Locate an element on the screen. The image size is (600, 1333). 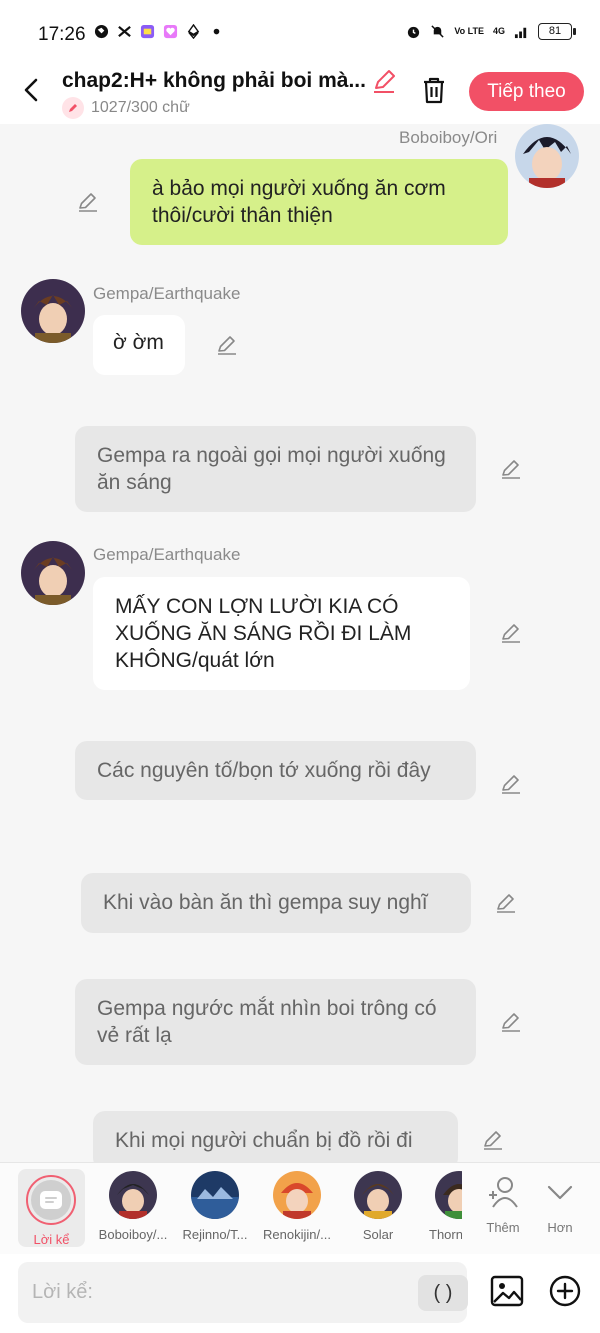
more-label: Hơn is located at coordinates (560, 1227).